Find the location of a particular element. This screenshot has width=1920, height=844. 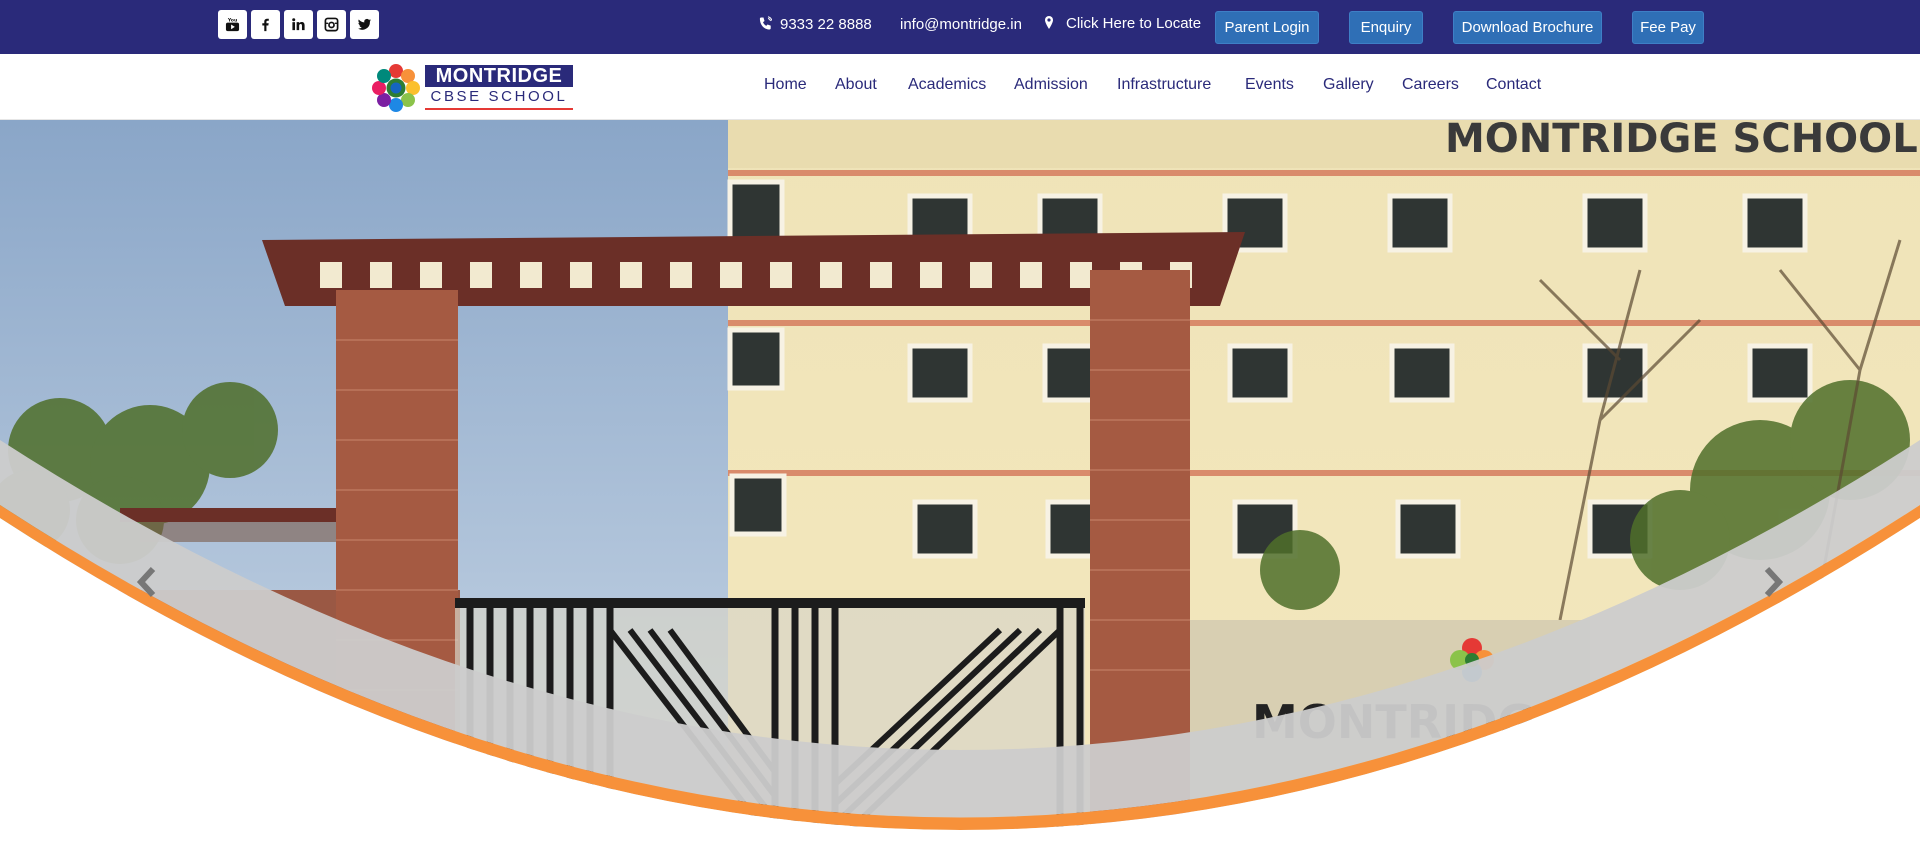

social-links: You is located at coordinates (298, 24).